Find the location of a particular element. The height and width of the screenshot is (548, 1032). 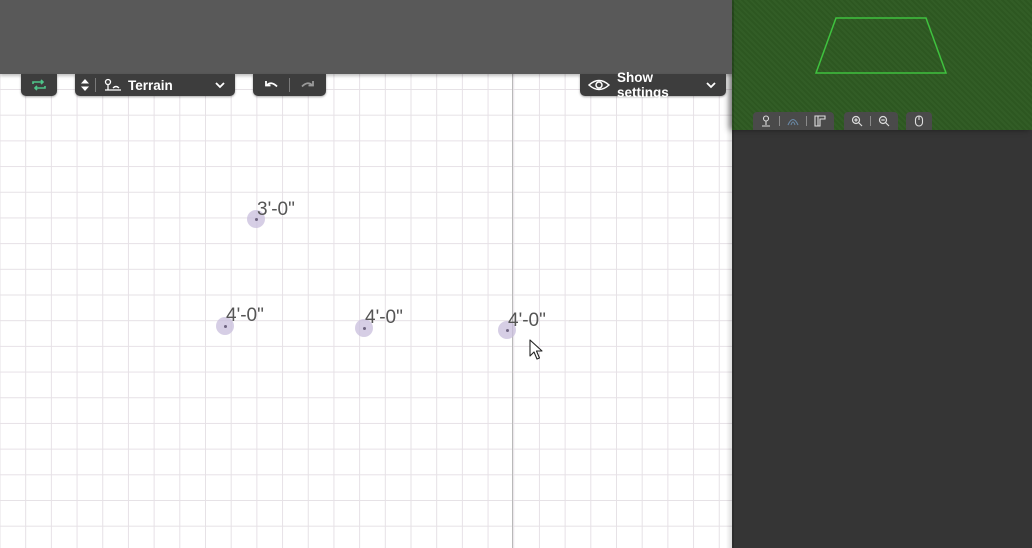

up-down-arrows-icon is located at coordinates (85, 85).